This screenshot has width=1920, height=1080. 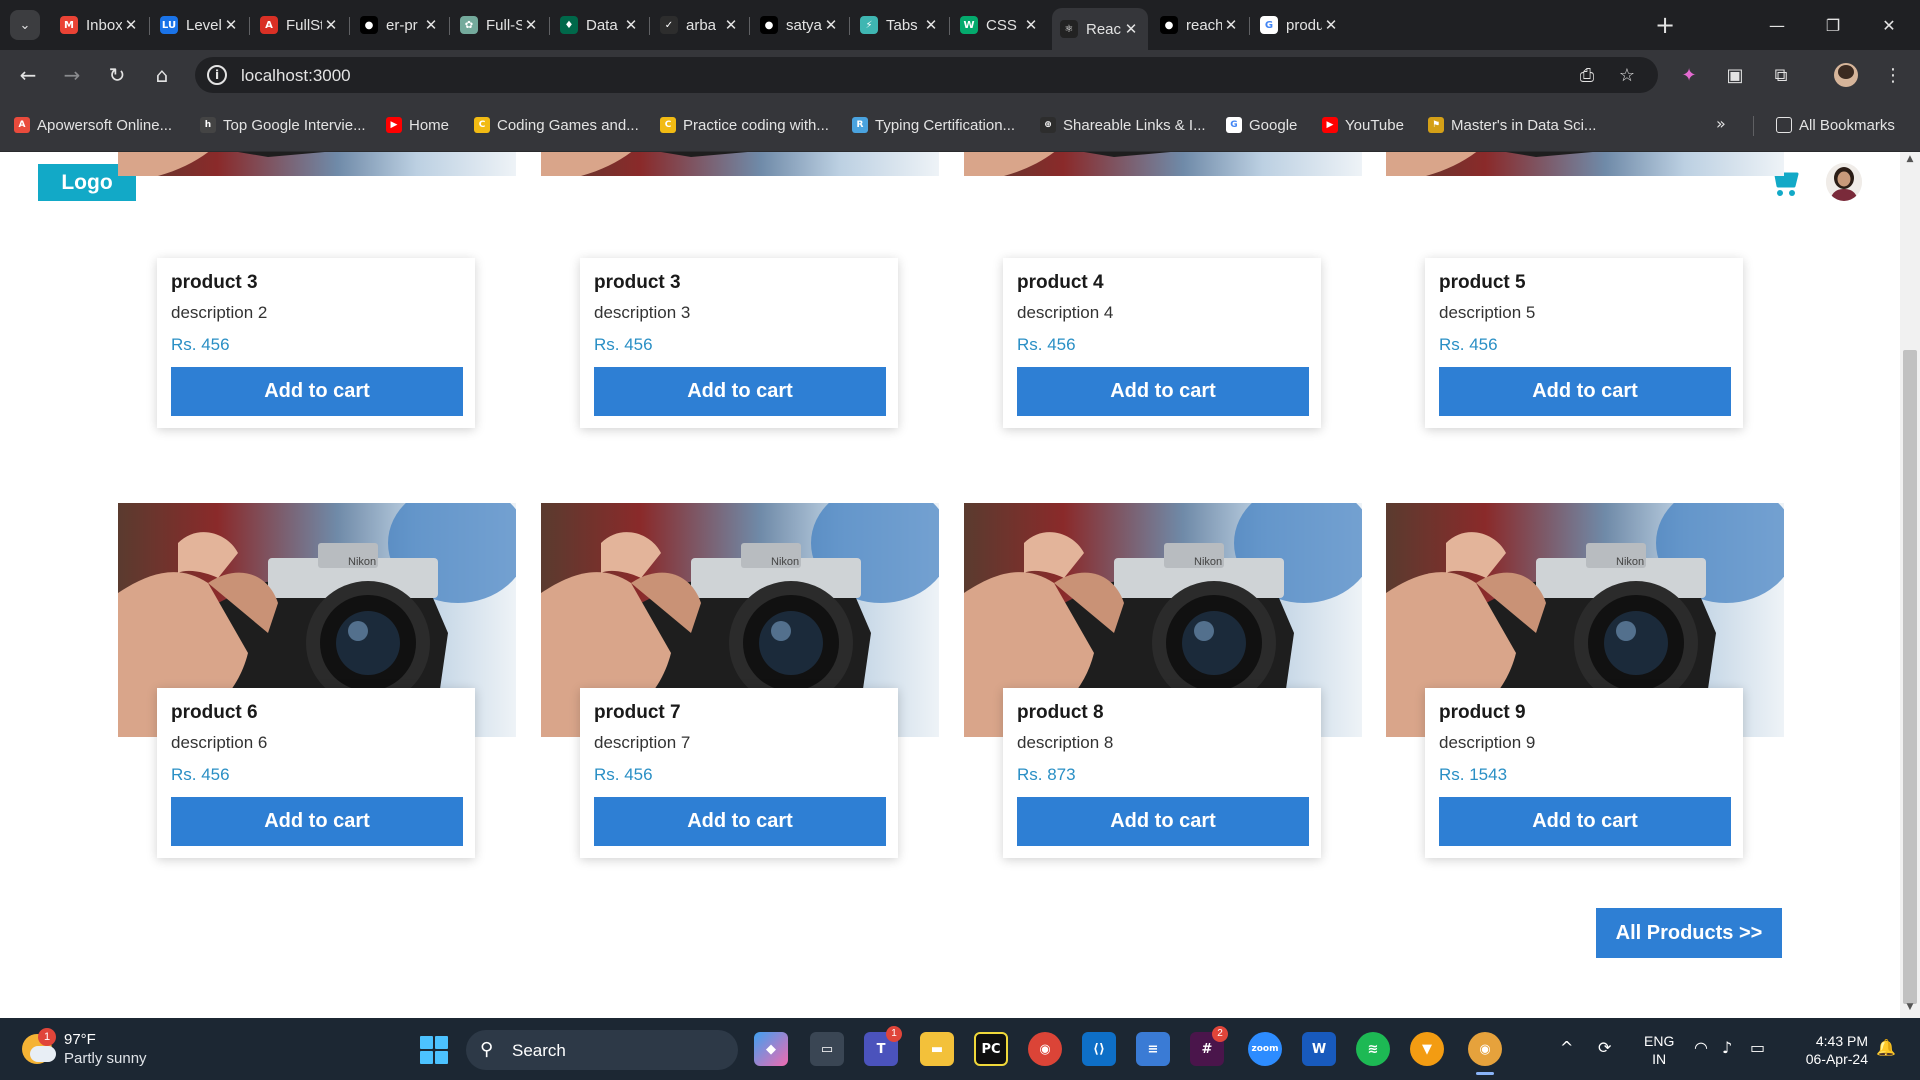 What do you see at coordinates (400, 25) in the screenshot?
I see `browser-tab: ● er-pr ✕` at bounding box center [400, 25].